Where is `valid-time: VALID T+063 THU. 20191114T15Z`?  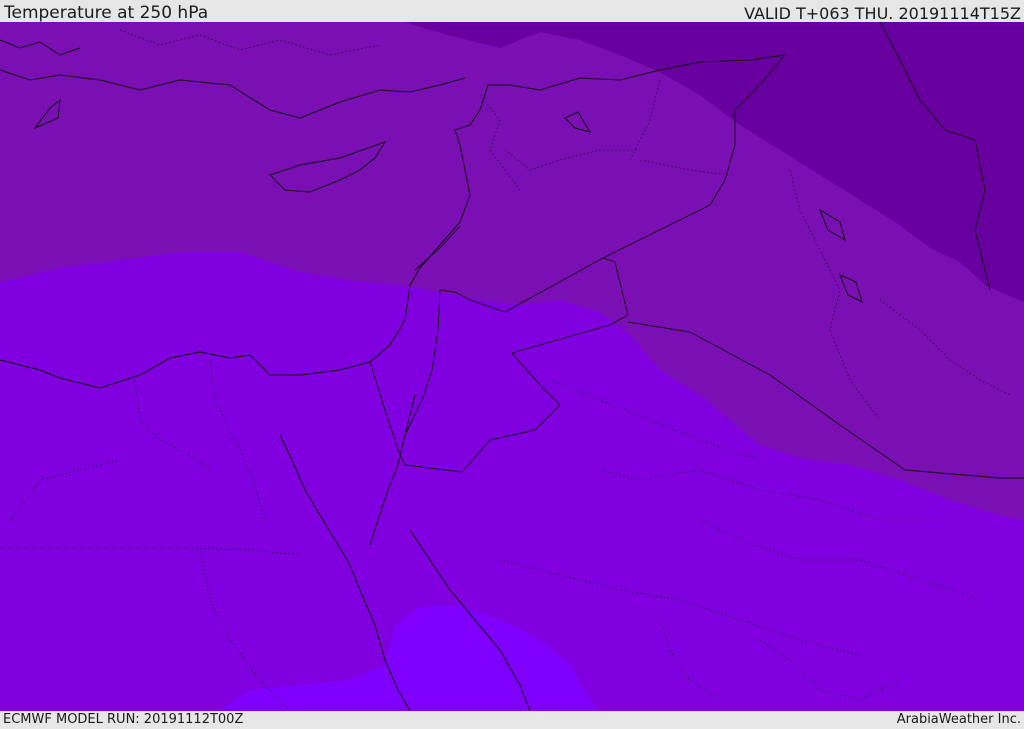 valid-time: VALID T+063 THU. 20191114T15Z is located at coordinates (882, 13).